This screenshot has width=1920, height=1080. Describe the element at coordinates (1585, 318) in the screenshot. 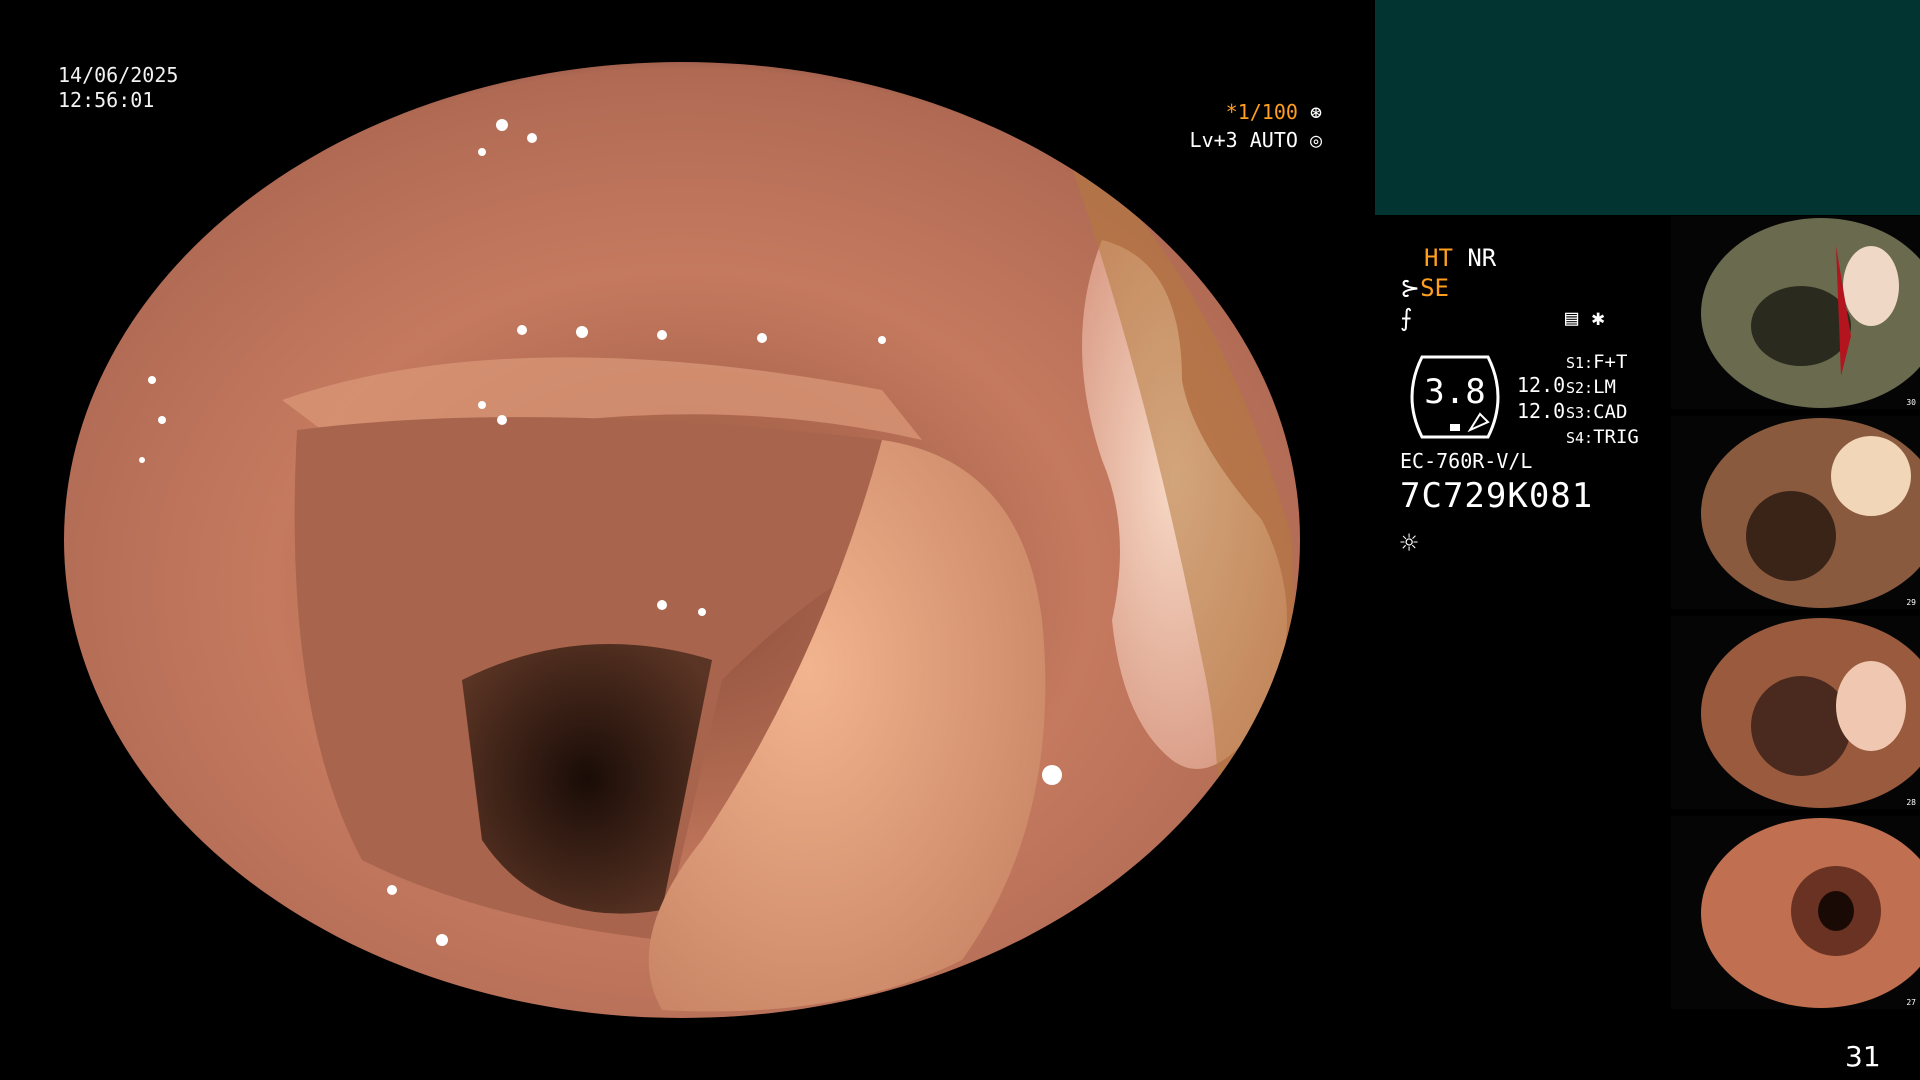

I see `capture-icon: ▤ ✱` at that location.